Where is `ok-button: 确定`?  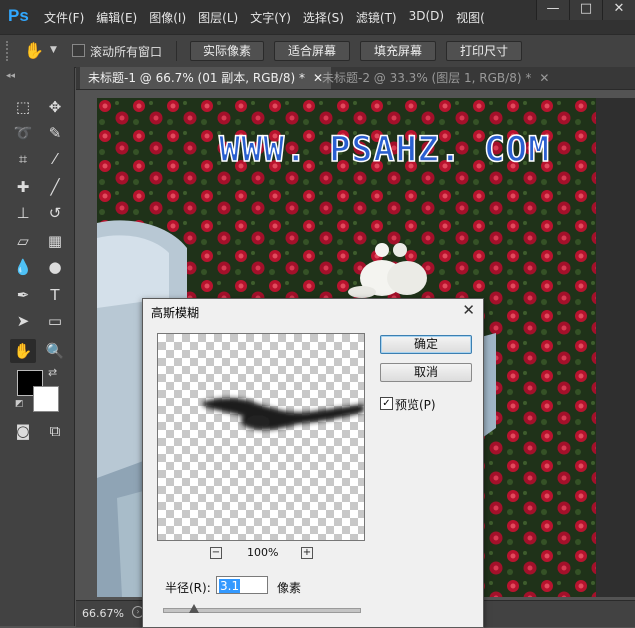 ok-button: 确定 is located at coordinates (426, 344).